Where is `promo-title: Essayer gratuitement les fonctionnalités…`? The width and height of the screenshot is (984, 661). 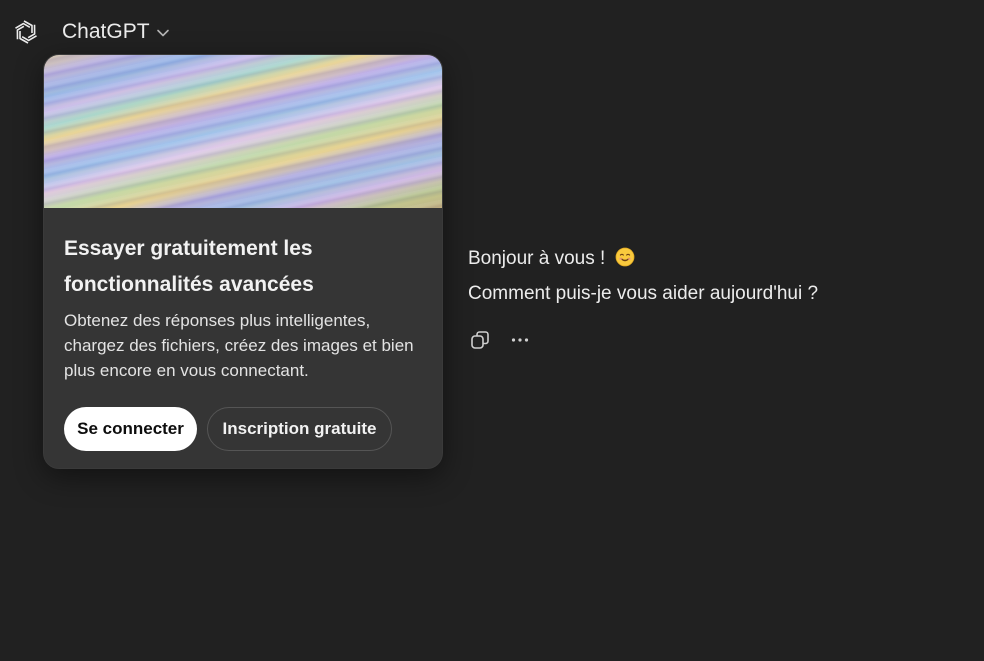 promo-title: Essayer gratuitement les fonctionnalités… is located at coordinates (189, 266).